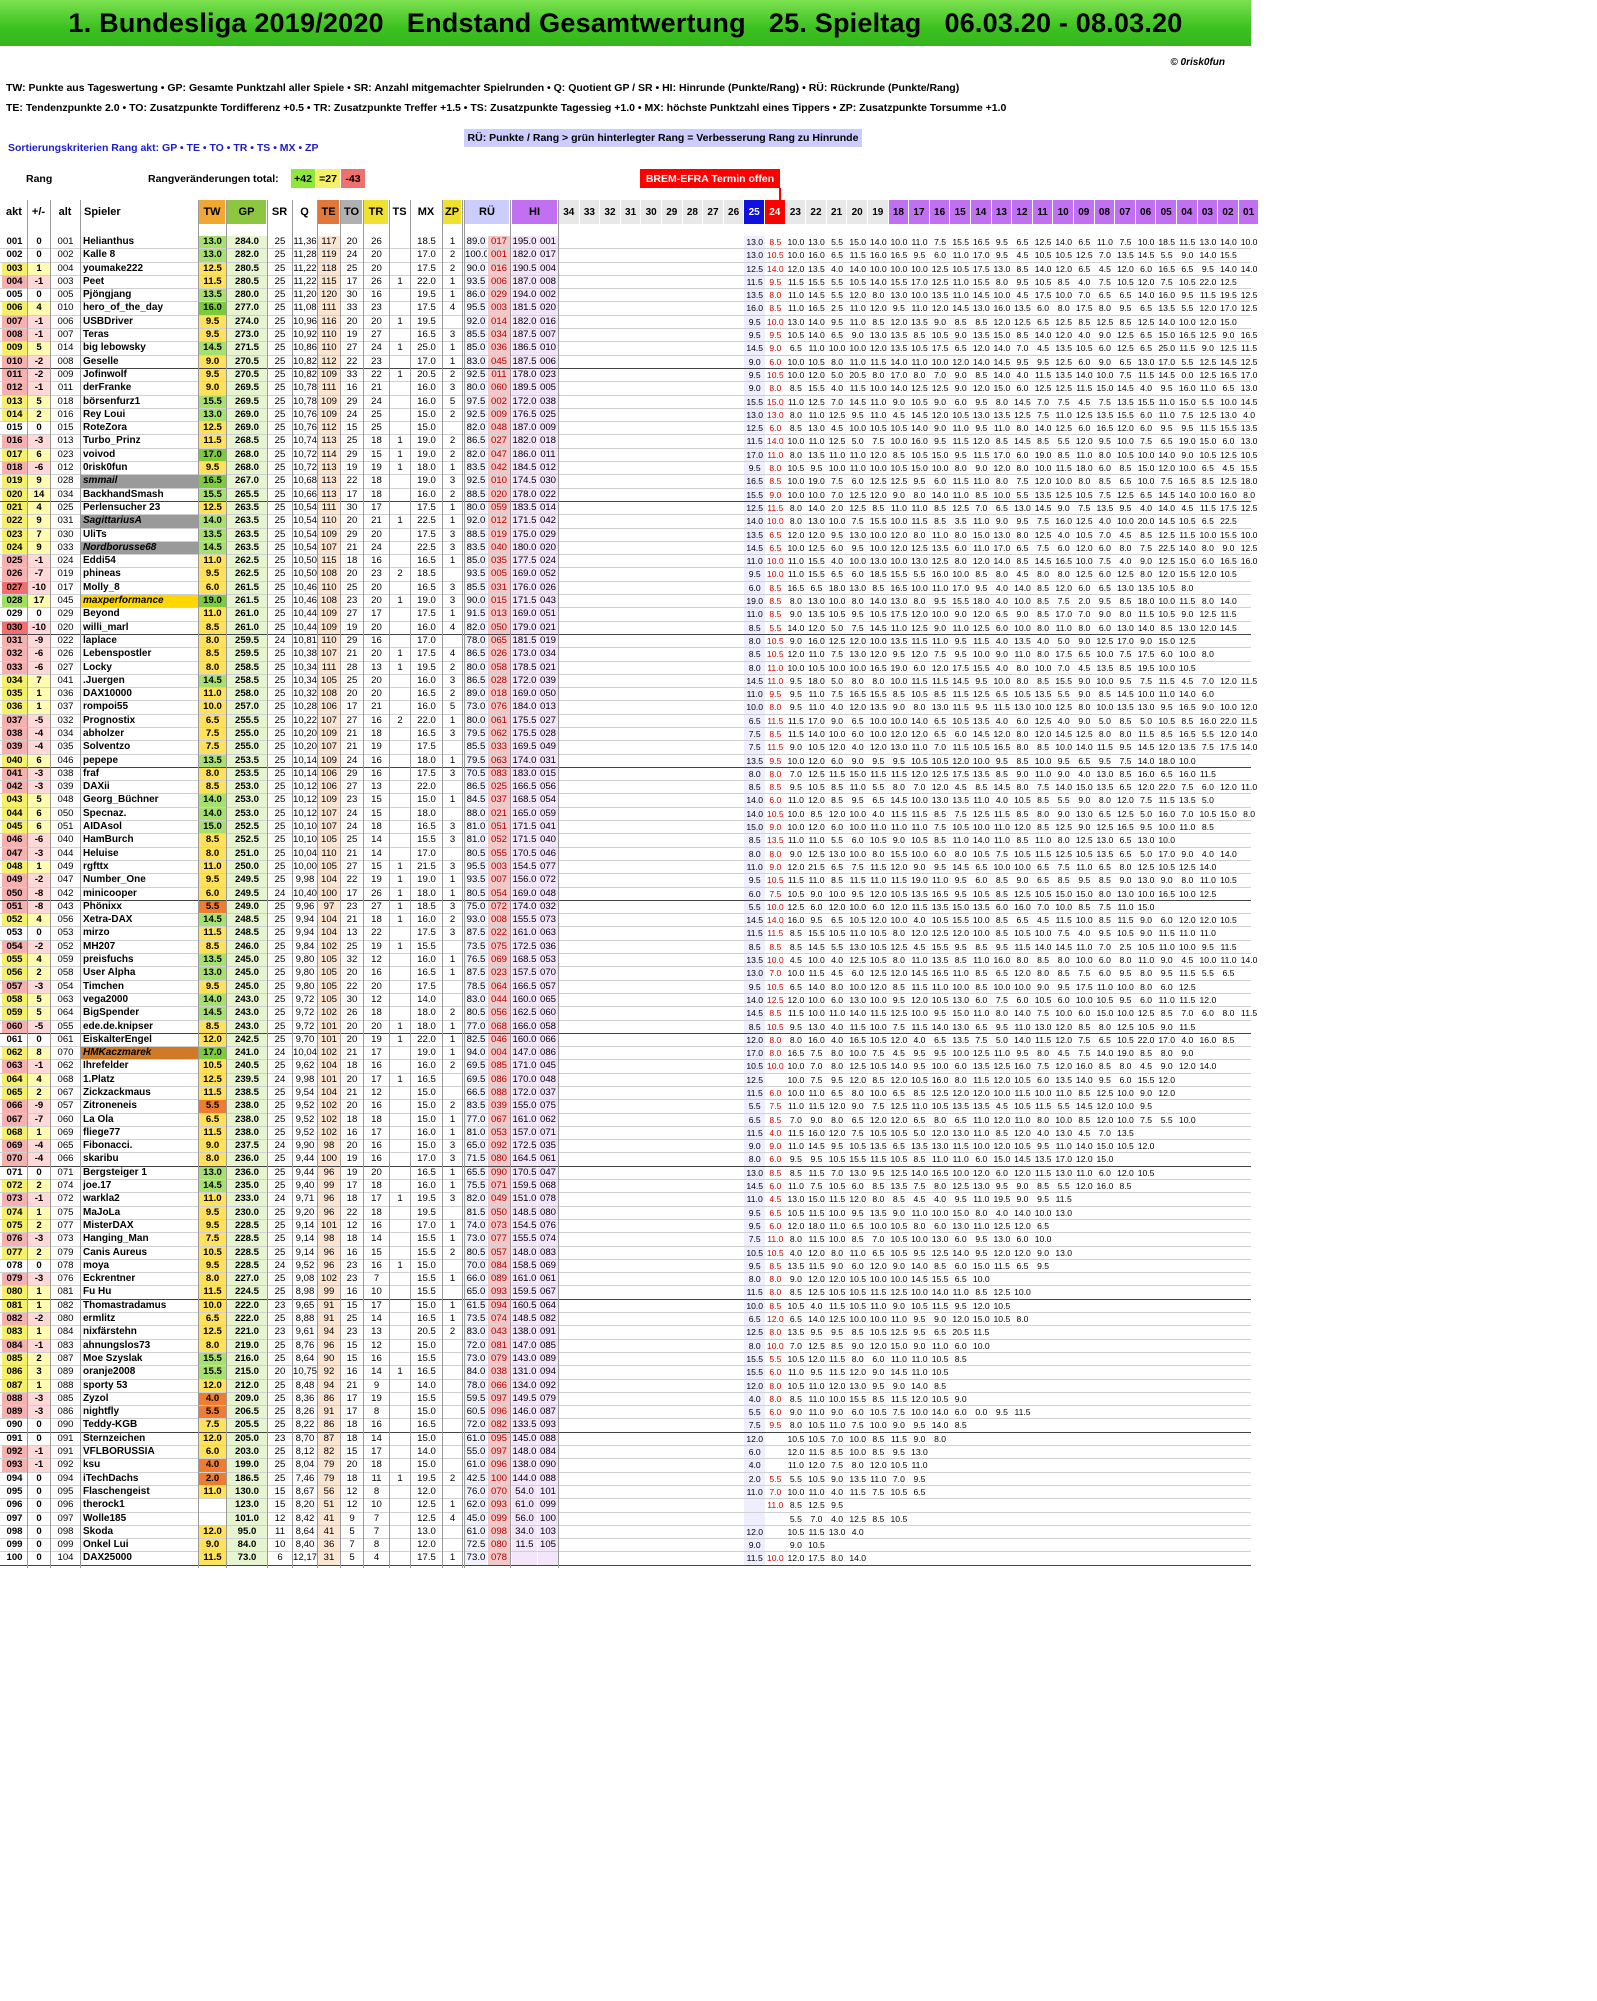 The image size is (1597, 2001). Describe the element at coordinates (39, 1292) in the screenshot. I see `cell-d: 1` at that location.